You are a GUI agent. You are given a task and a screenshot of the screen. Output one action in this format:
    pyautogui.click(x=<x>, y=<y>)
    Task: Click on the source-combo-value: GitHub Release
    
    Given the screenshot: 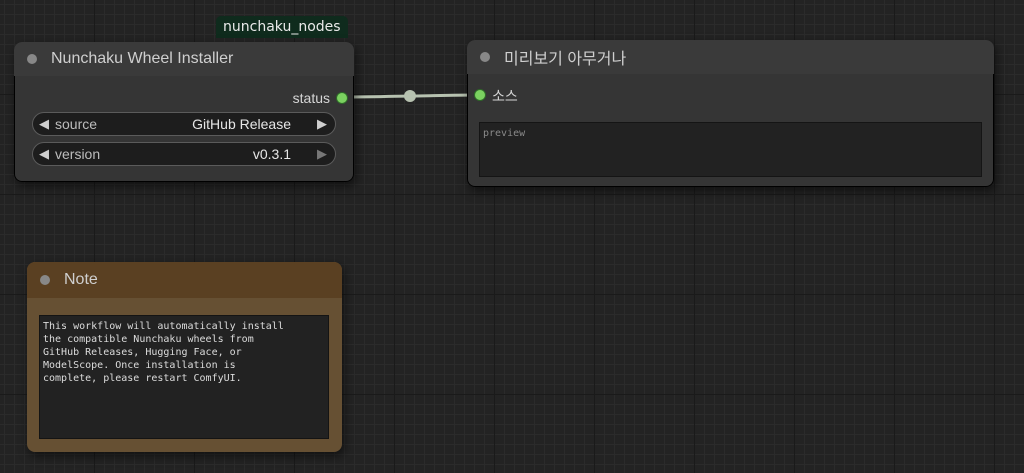 What is the action you would take?
    pyautogui.click(x=241, y=124)
    